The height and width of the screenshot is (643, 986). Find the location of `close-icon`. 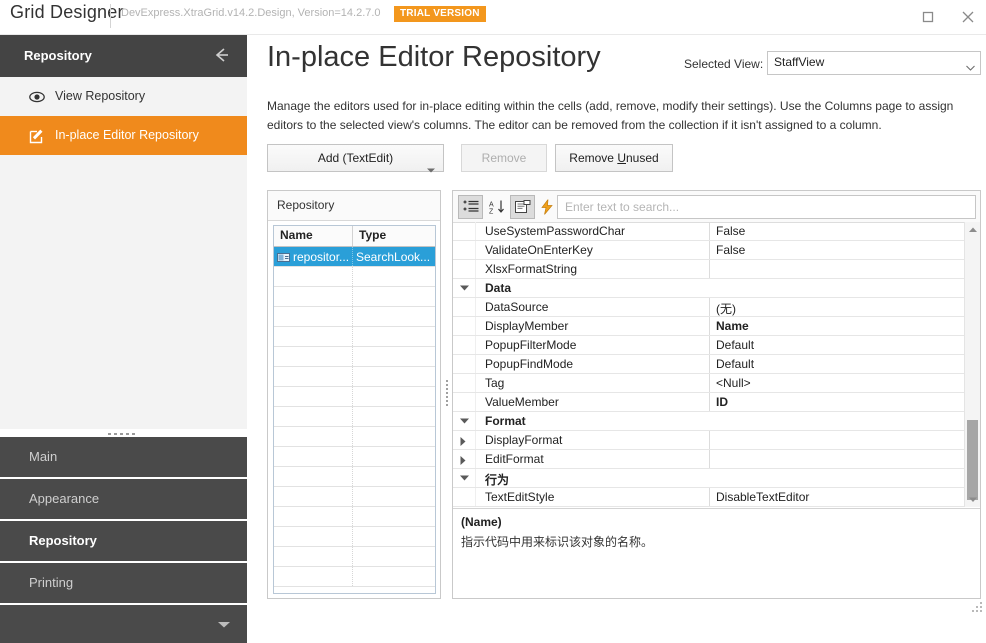

close-icon is located at coordinates (968, 17).